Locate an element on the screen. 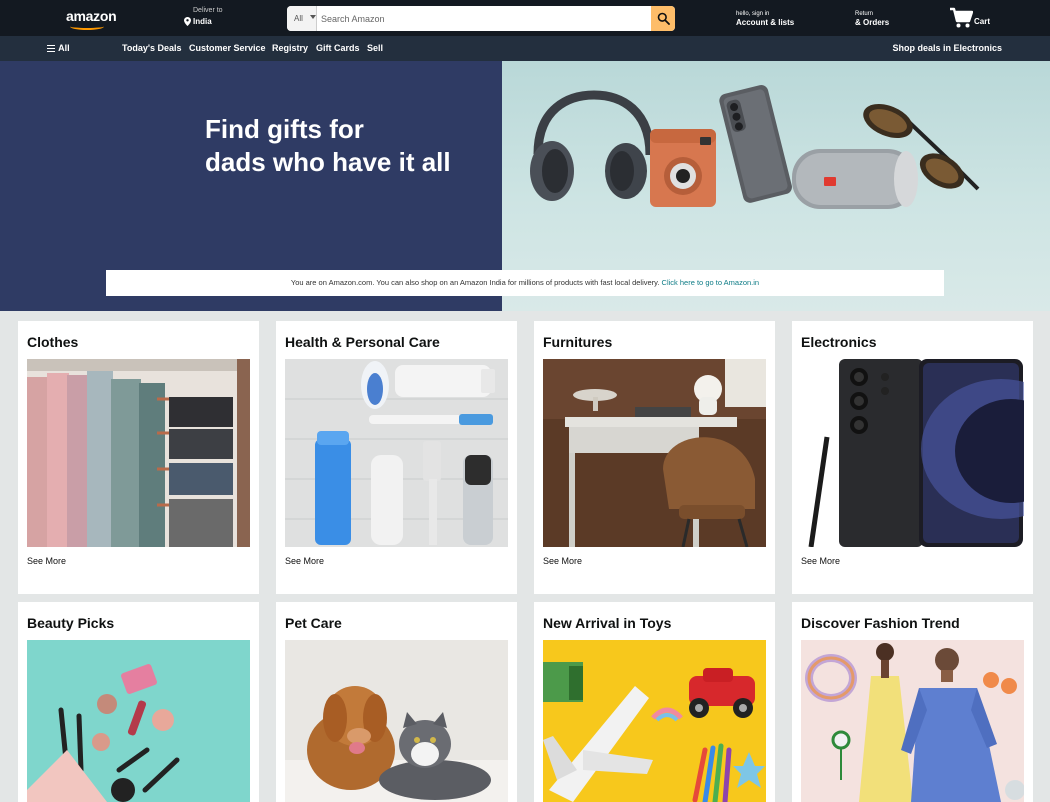 This screenshot has width=1050, height=802. search-icon is located at coordinates (663, 18).